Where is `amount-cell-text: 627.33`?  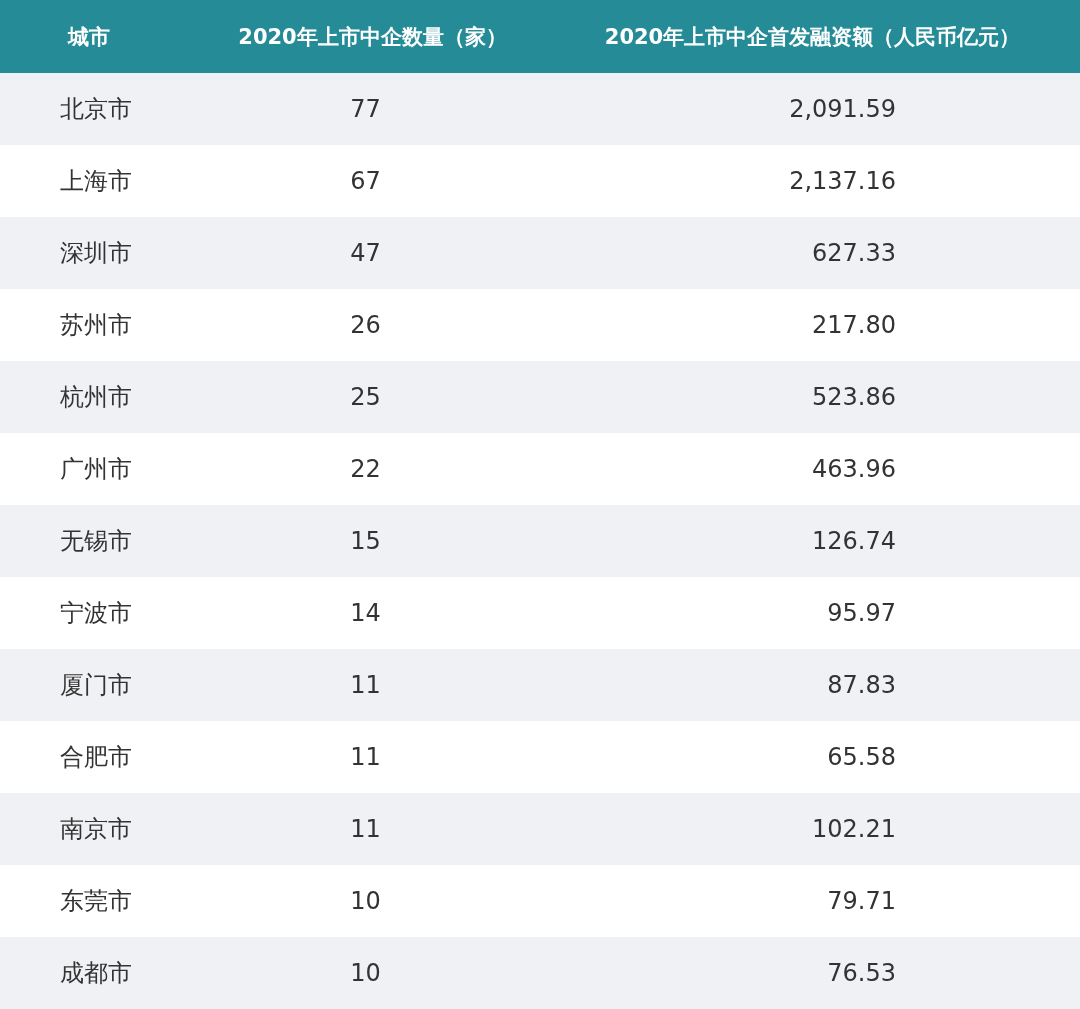 amount-cell-text: 627.33 is located at coordinates (854, 253).